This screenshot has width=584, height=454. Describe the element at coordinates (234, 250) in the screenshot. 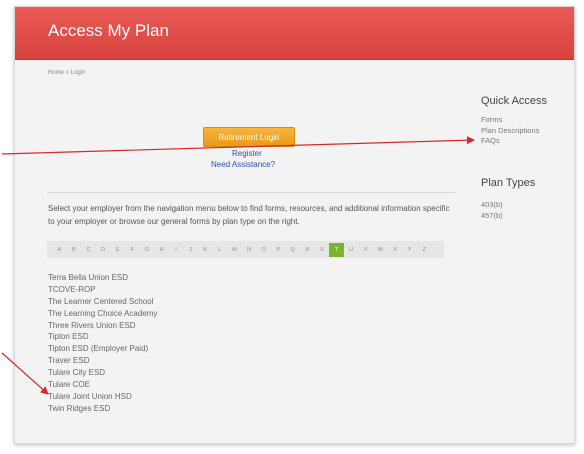

I see `alphabet-letter-m: M` at that location.